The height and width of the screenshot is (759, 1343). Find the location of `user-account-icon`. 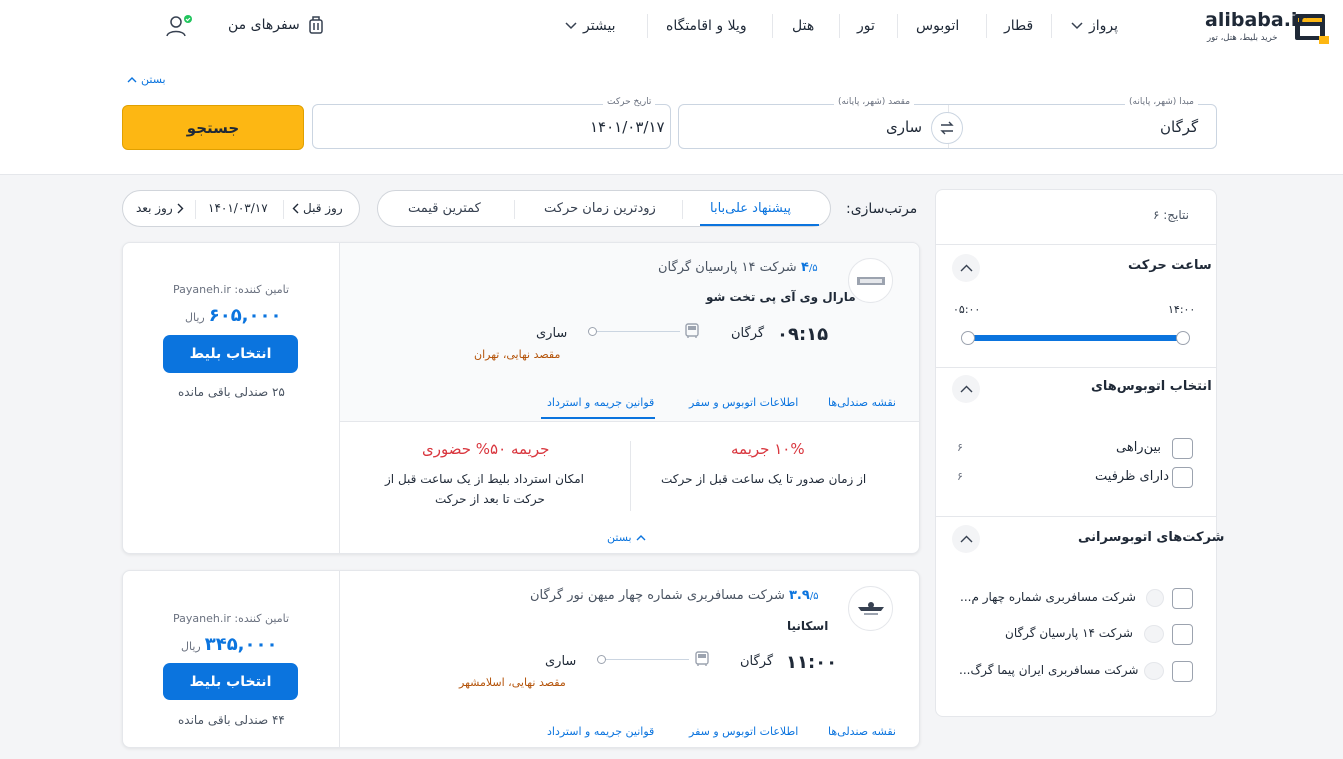

user-account-icon is located at coordinates (180, 26).